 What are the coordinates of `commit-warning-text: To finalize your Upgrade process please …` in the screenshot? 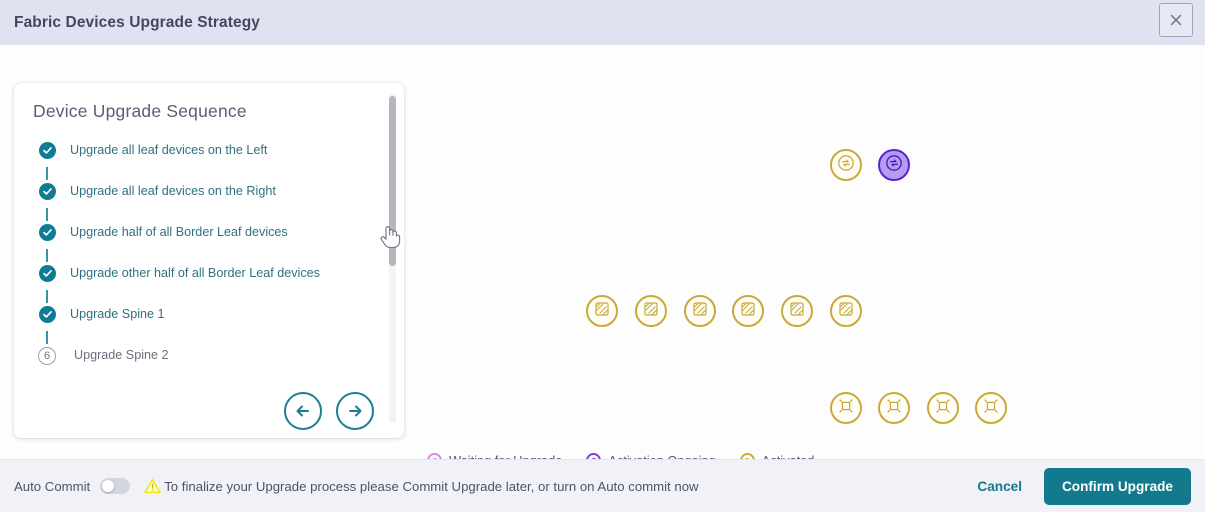 It's located at (431, 486).